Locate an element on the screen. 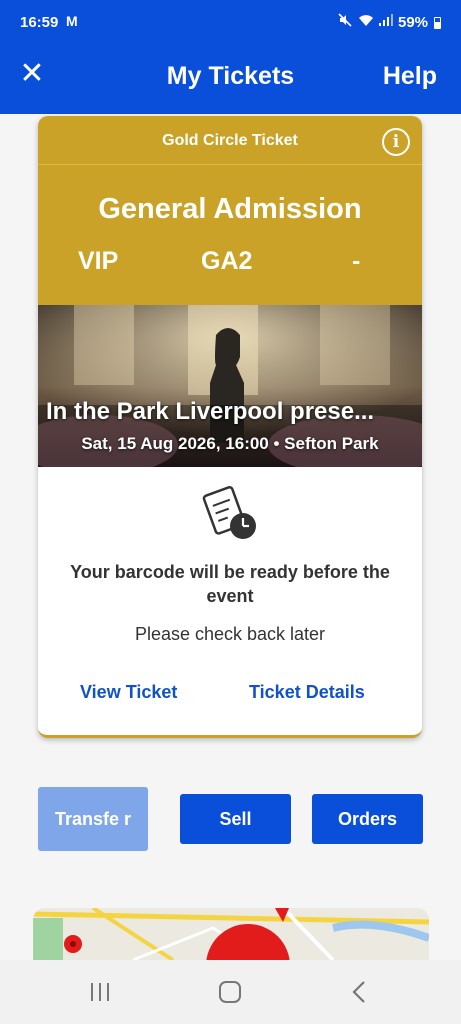  ticket-details-link: Ticket Details is located at coordinates (307, 692).